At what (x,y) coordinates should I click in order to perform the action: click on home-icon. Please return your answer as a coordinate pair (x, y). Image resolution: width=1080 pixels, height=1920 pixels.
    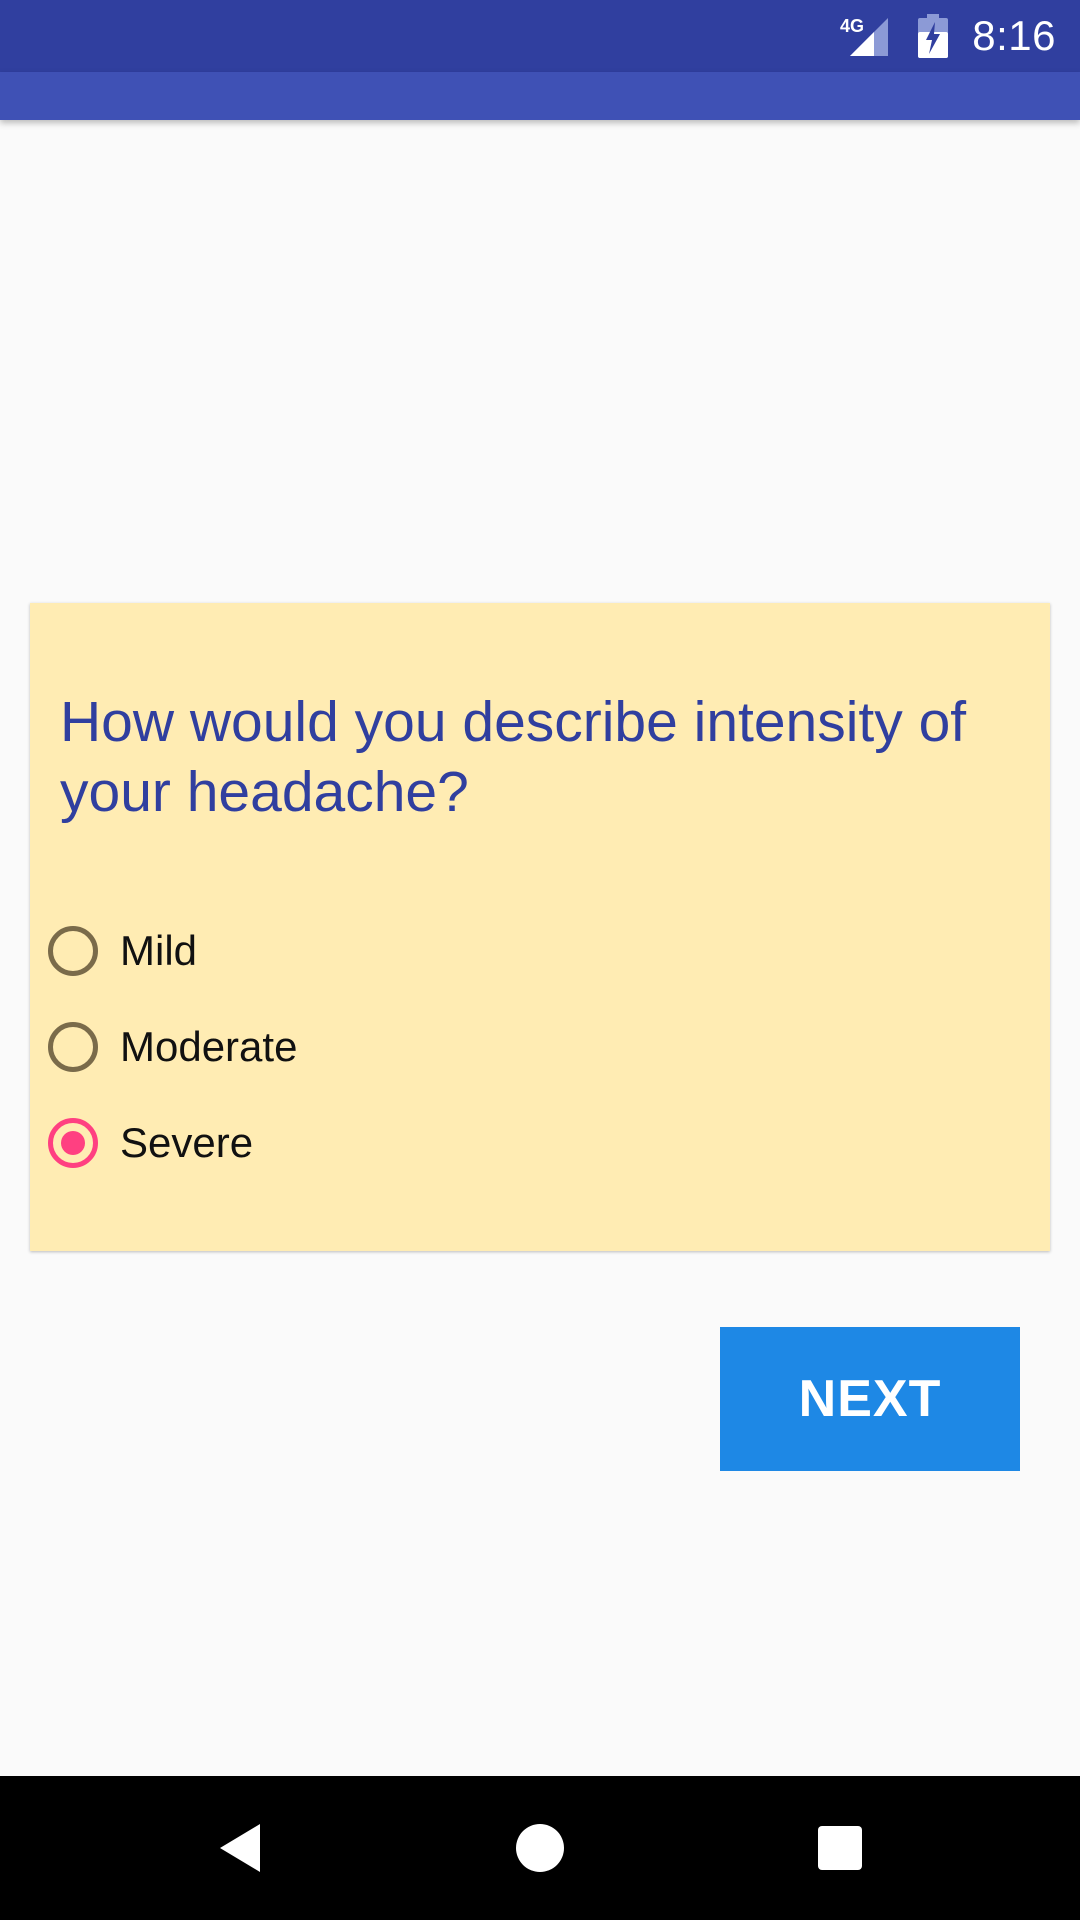
    Looking at the image, I should click on (540, 1848).